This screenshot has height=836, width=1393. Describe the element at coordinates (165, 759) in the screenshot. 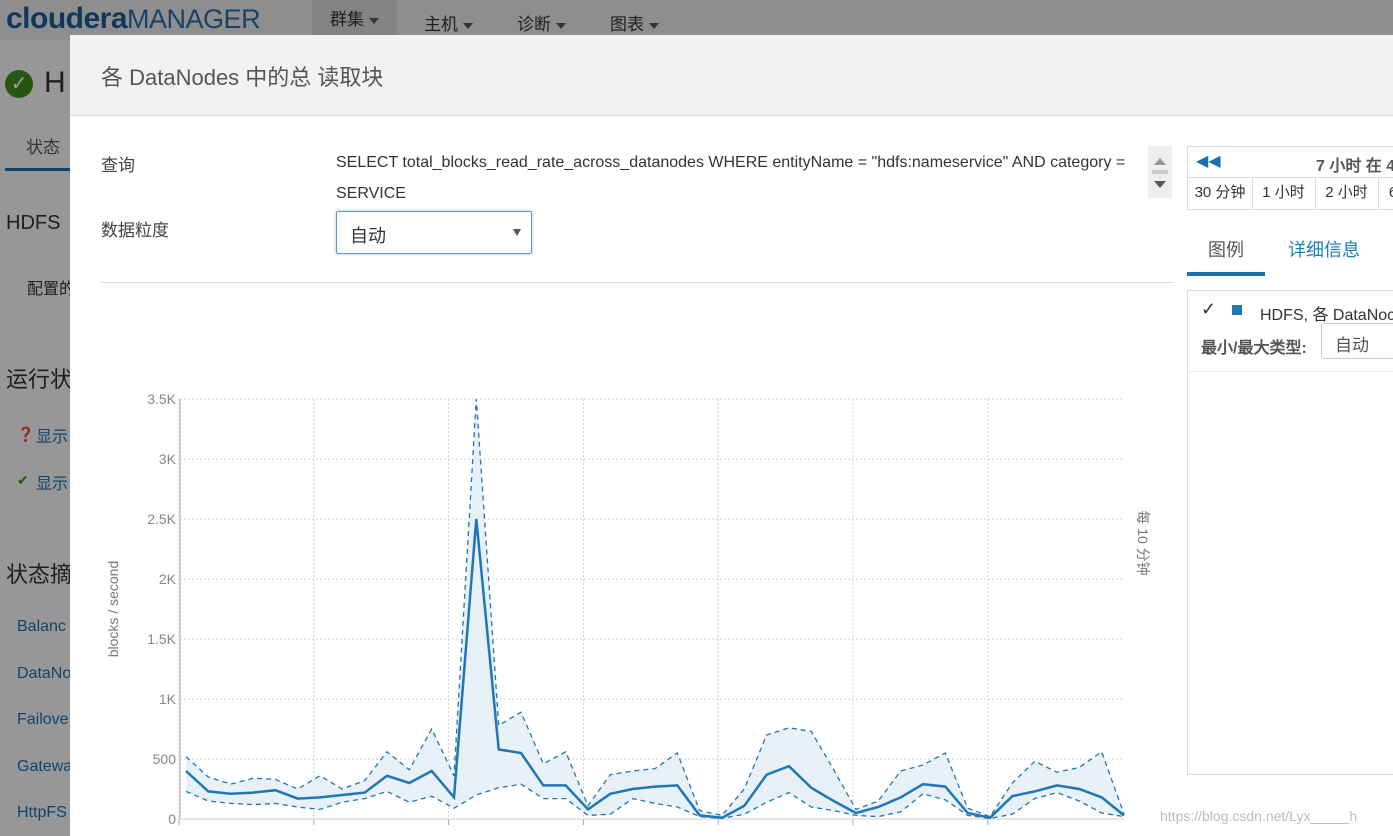

I see `y-tick-label: 500` at that location.